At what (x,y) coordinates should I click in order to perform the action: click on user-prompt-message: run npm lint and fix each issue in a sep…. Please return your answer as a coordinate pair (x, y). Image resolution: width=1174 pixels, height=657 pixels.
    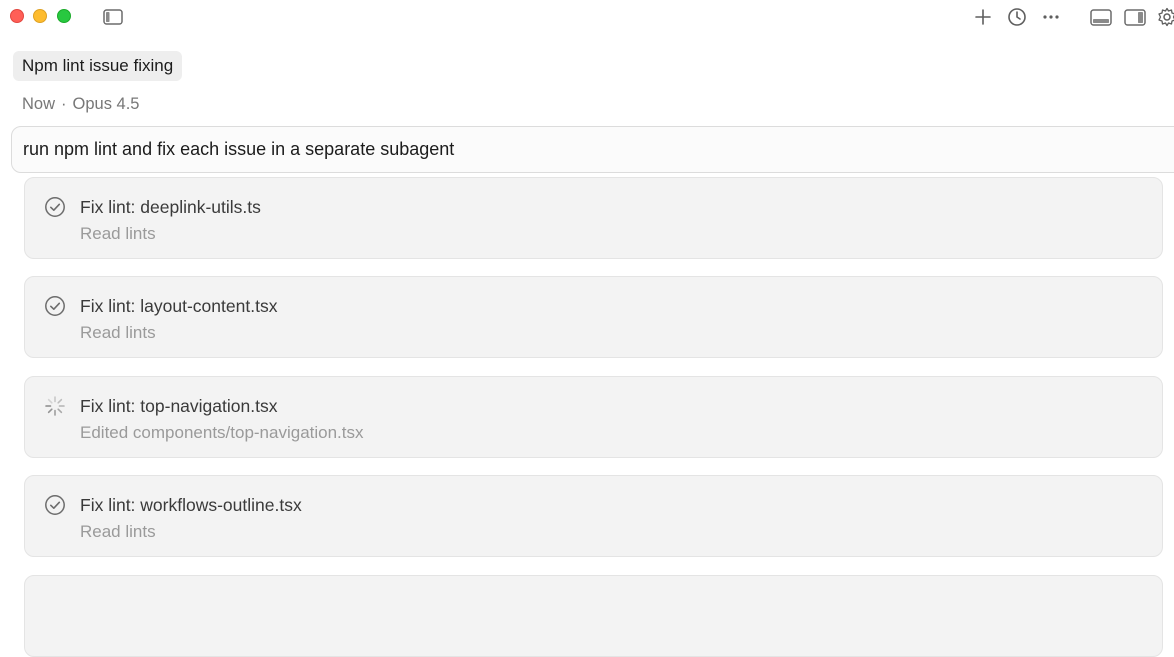
    Looking at the image, I should click on (592, 149).